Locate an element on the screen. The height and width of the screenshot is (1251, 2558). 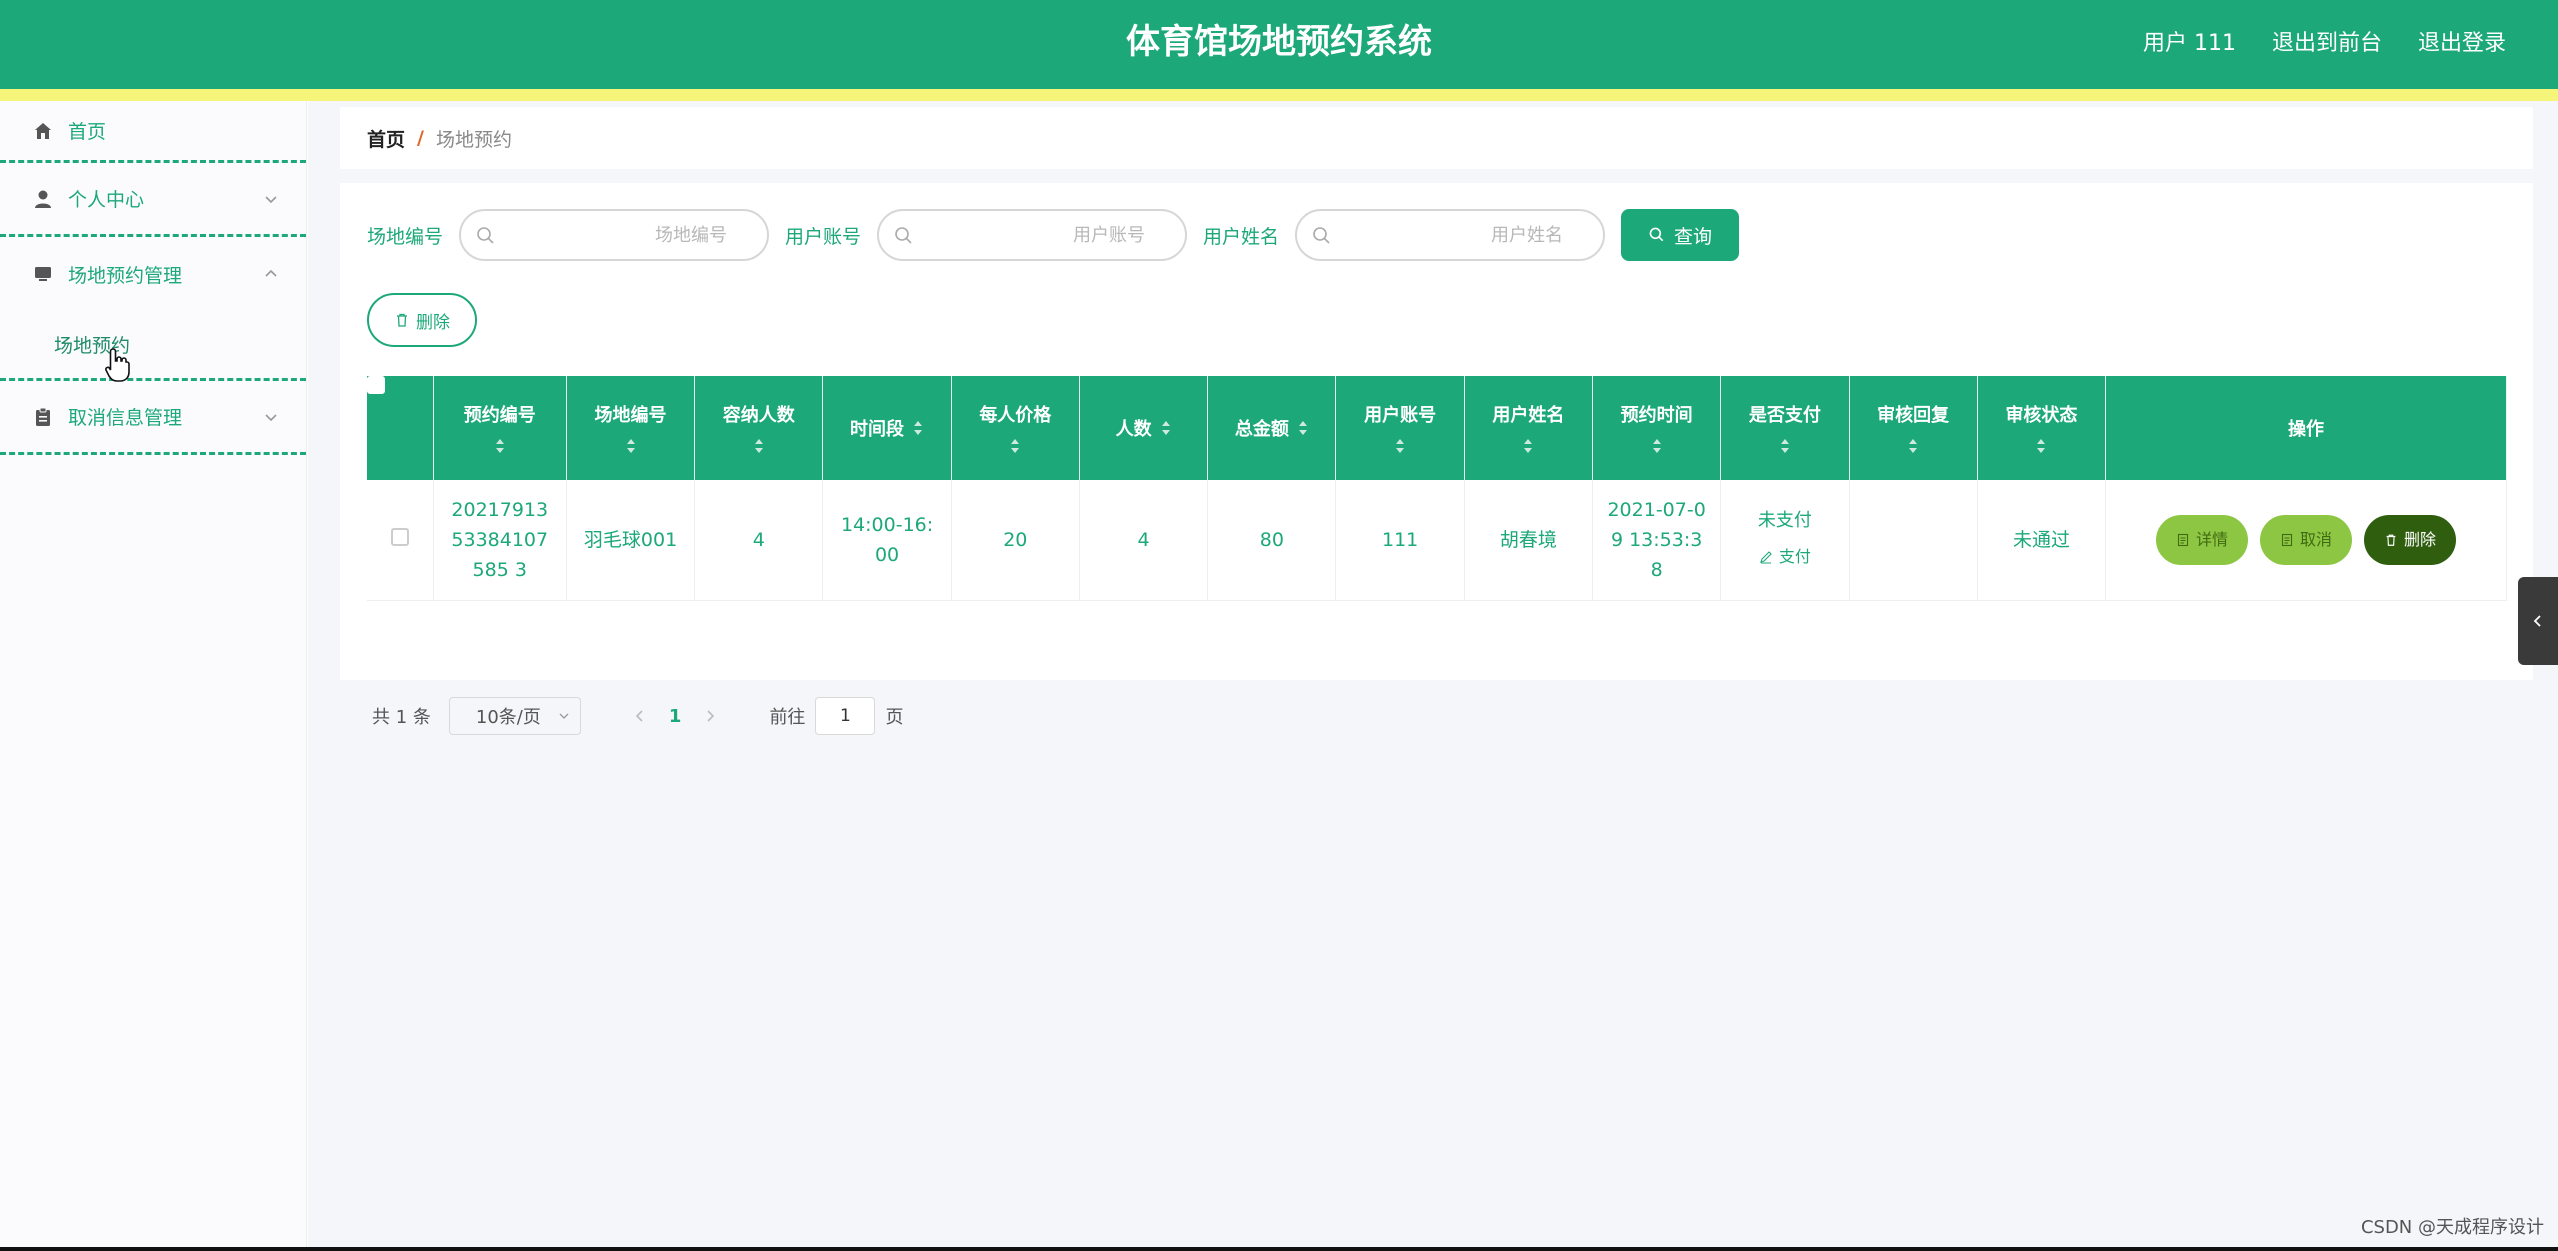
page-size-select: 10条/页 is located at coordinates (514, 716).